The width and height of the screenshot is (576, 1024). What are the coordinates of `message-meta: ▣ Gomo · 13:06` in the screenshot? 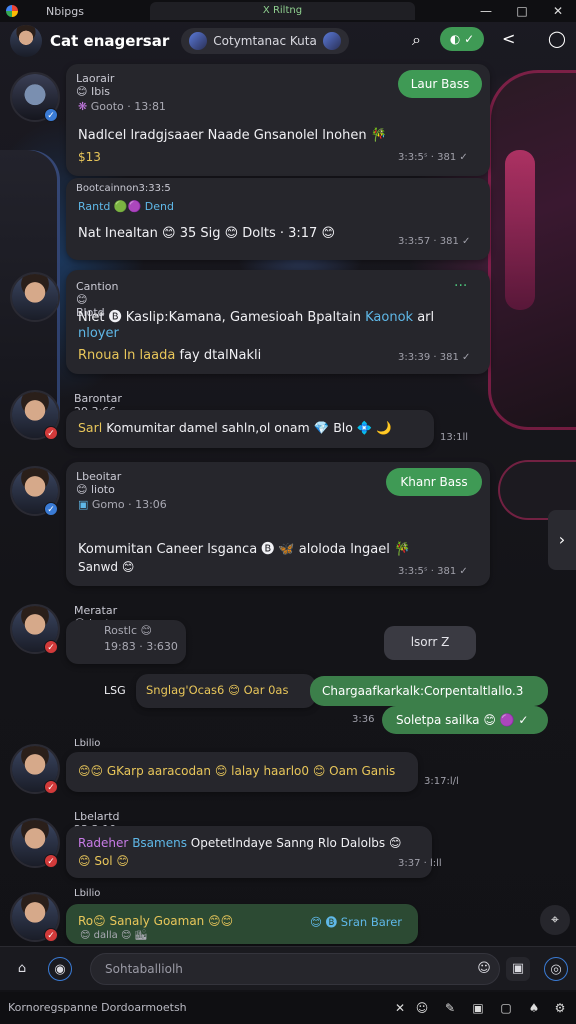 It's located at (122, 504).